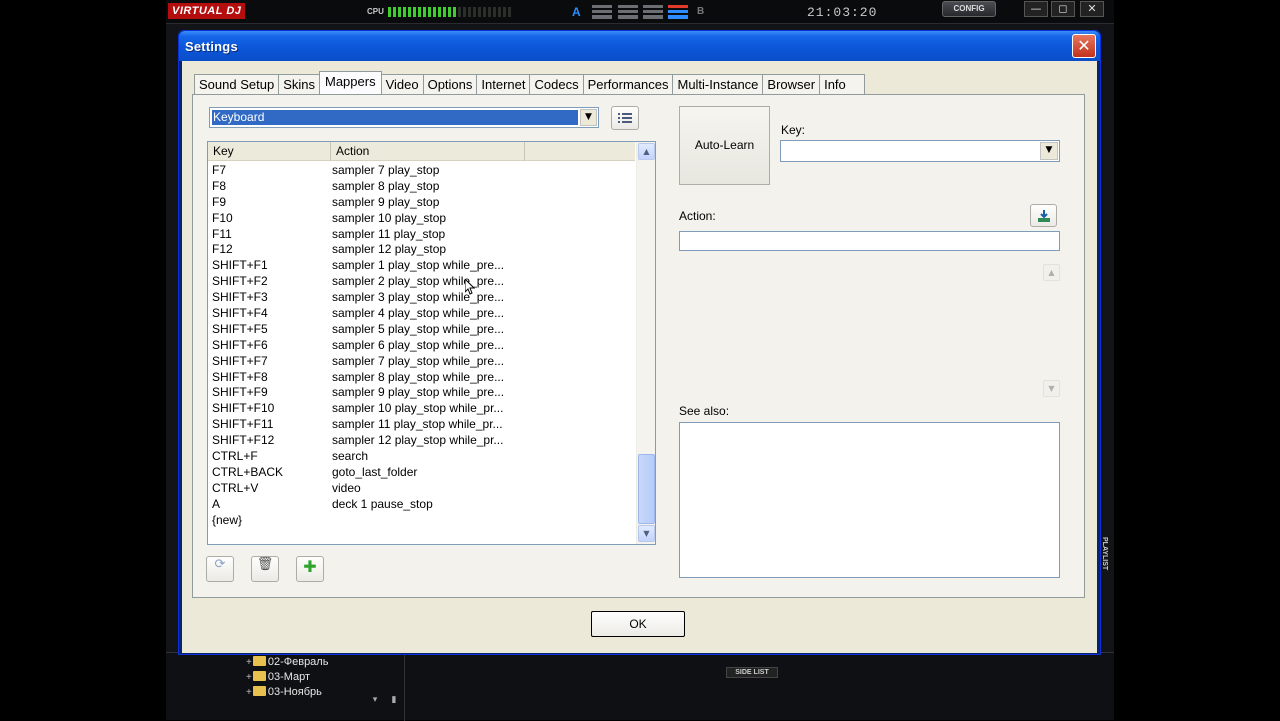 The image size is (1280, 721). I want to click on dialog-titlebar: Settings ✕, so click(639, 46).